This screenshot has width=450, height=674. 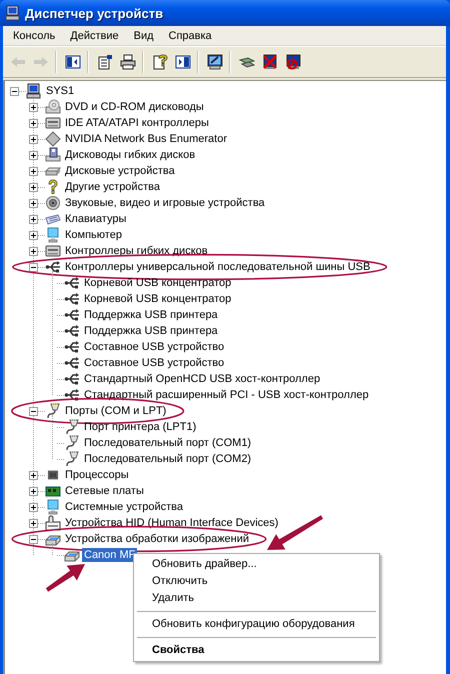 What do you see at coordinates (97, 475) in the screenshot?
I see `tree-item: Процессоры` at bounding box center [97, 475].